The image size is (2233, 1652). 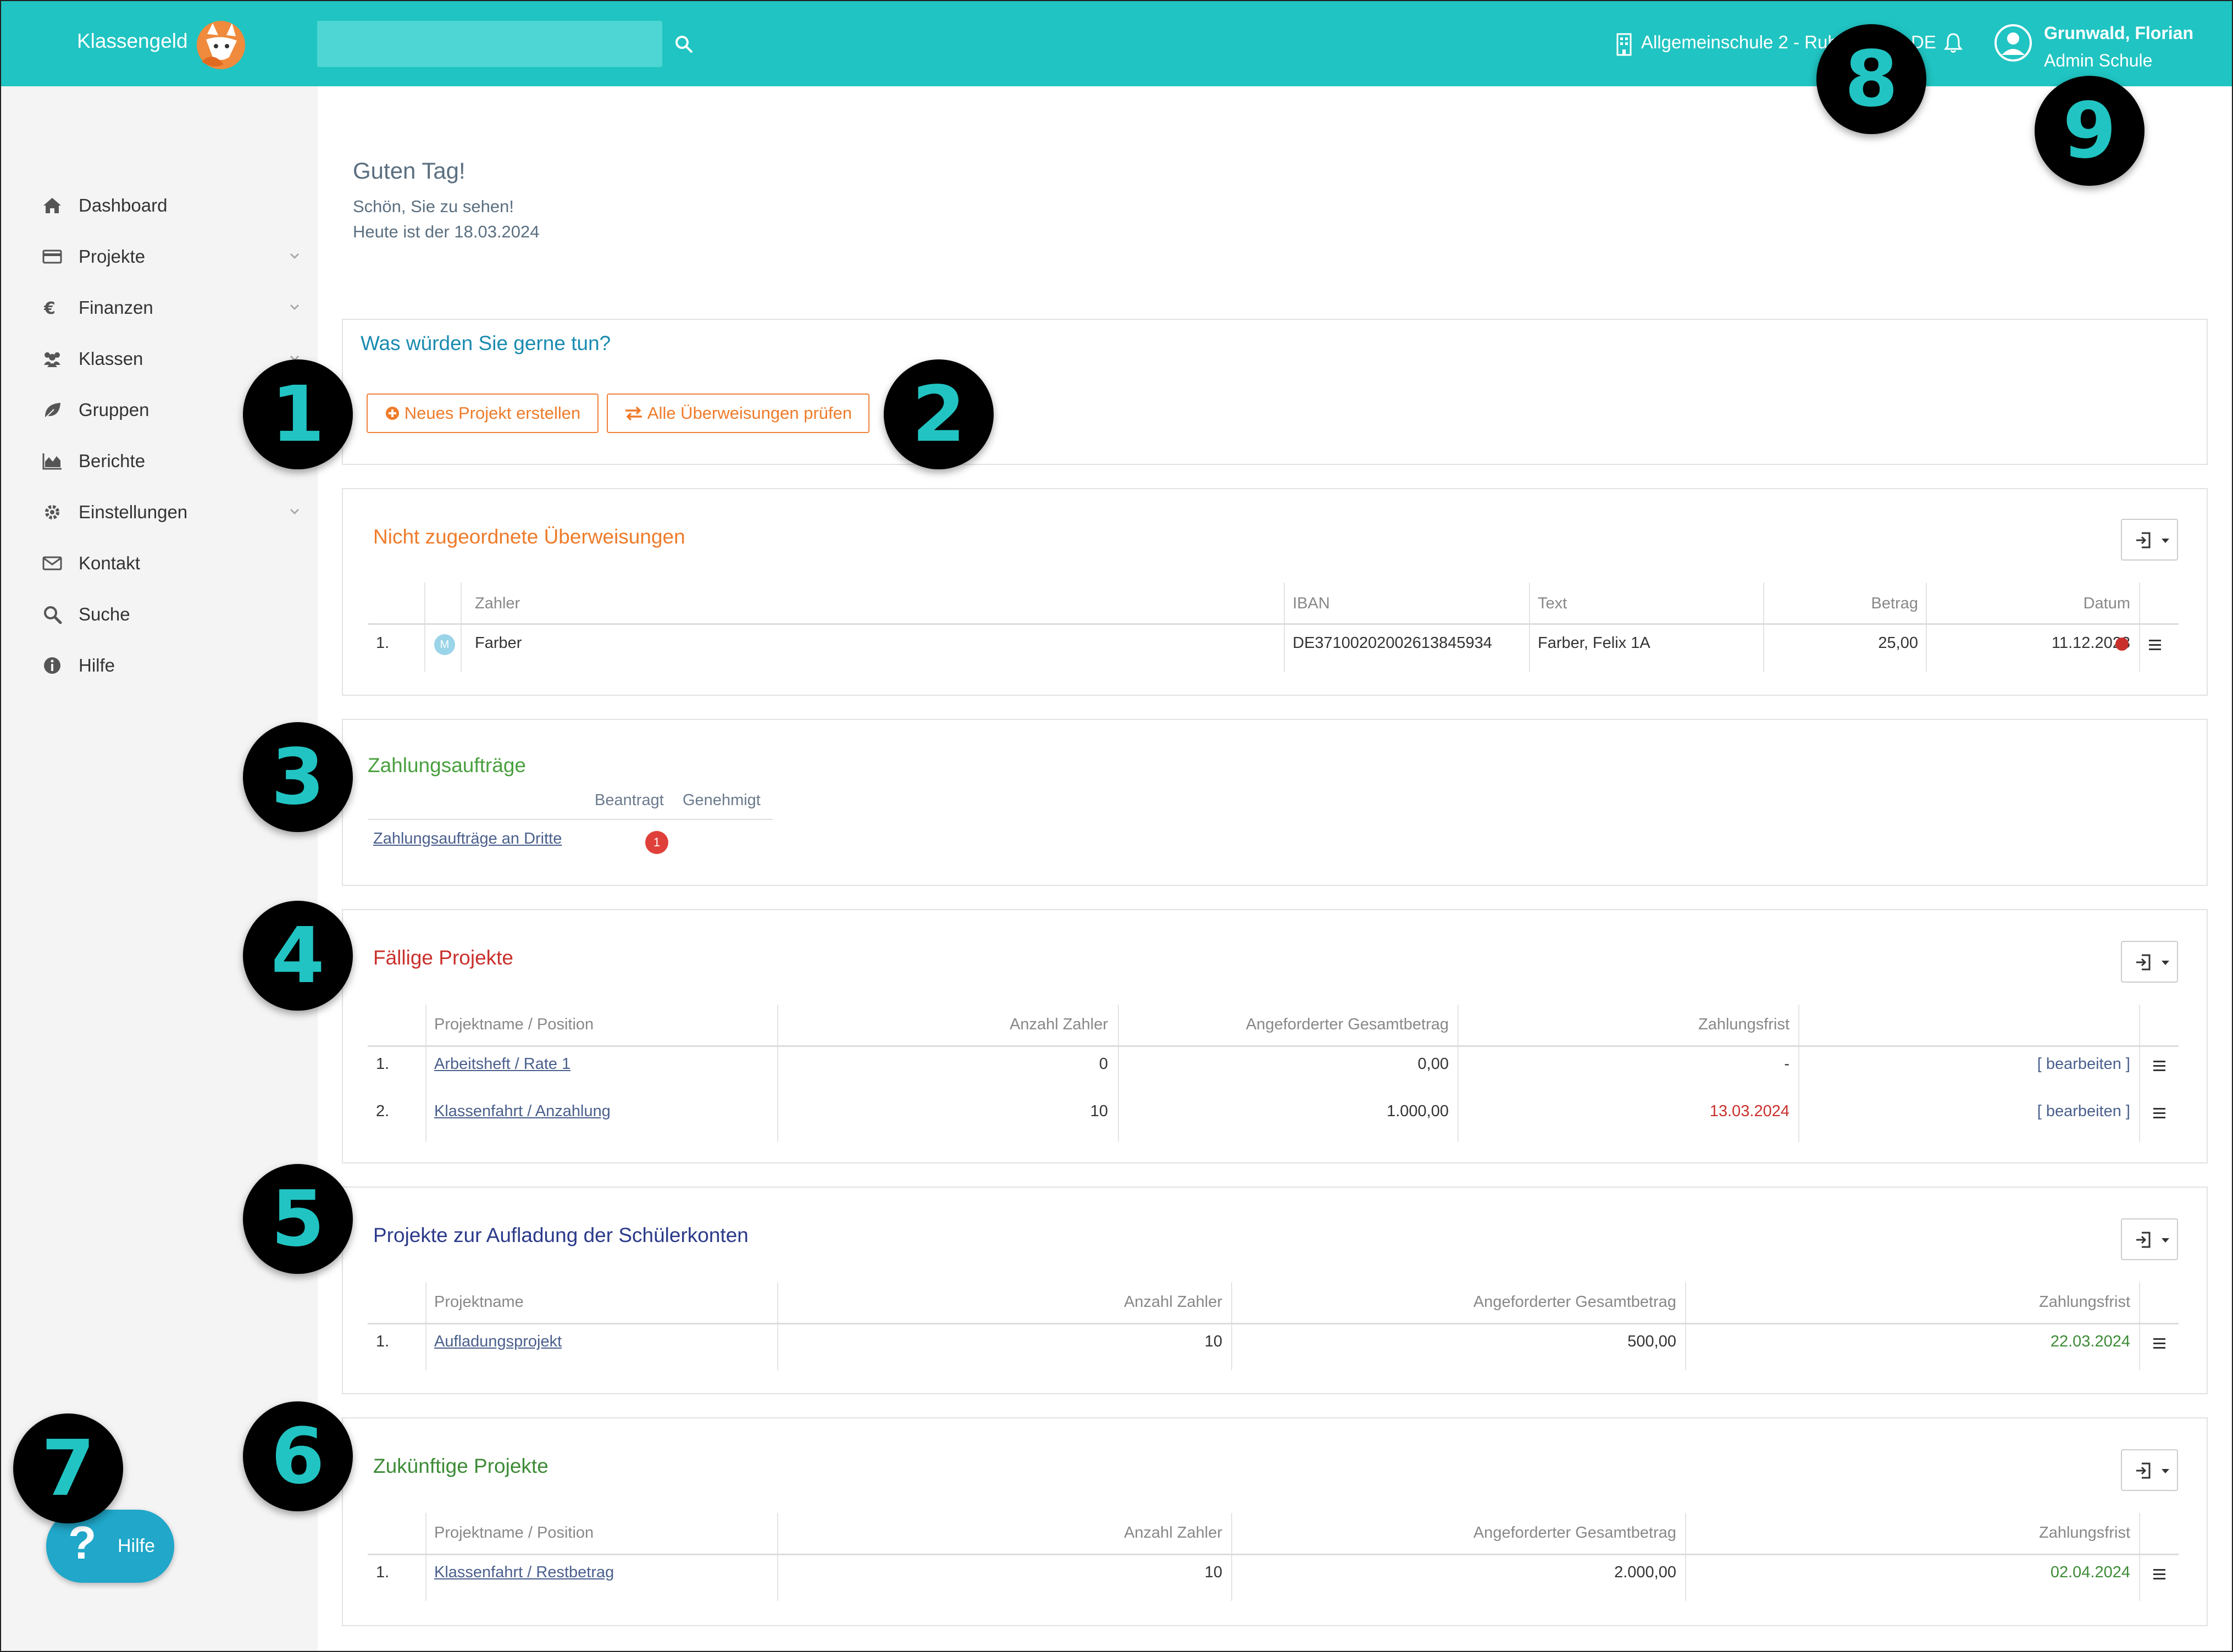 What do you see at coordinates (1311, 604) in the screenshot?
I see `column-header: IBAN` at bounding box center [1311, 604].